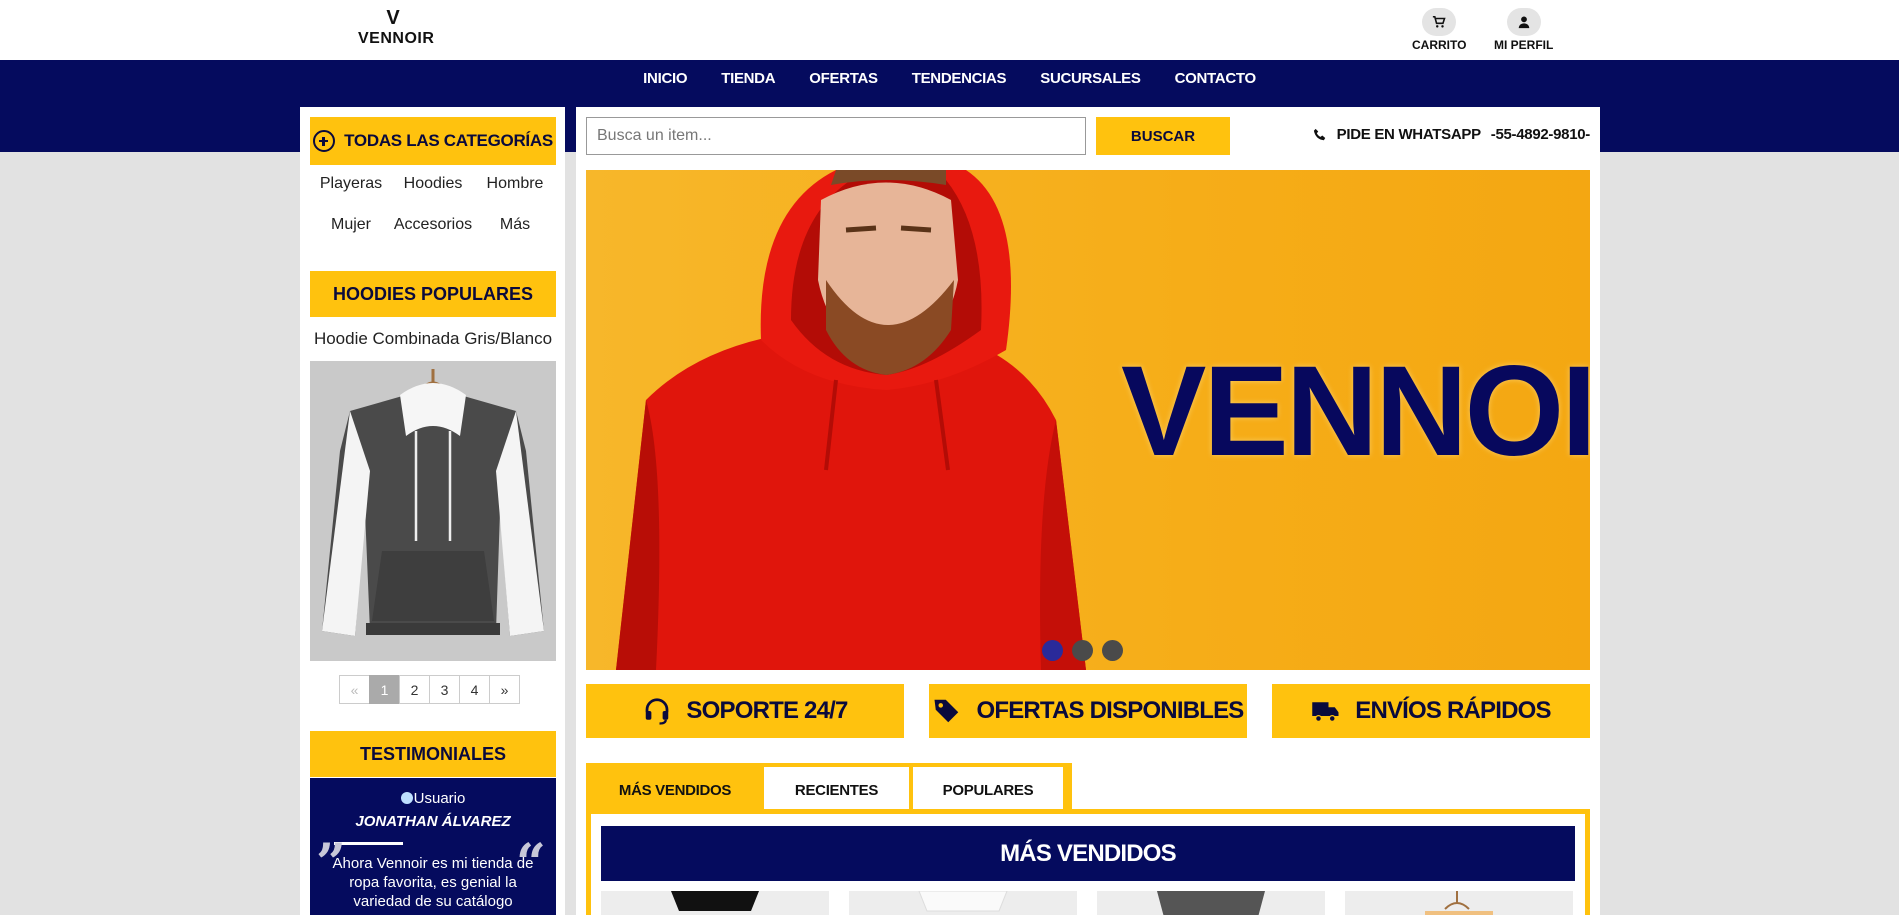  What do you see at coordinates (1524, 45) in the screenshot?
I see `profile-label: MI PERFIL` at bounding box center [1524, 45].